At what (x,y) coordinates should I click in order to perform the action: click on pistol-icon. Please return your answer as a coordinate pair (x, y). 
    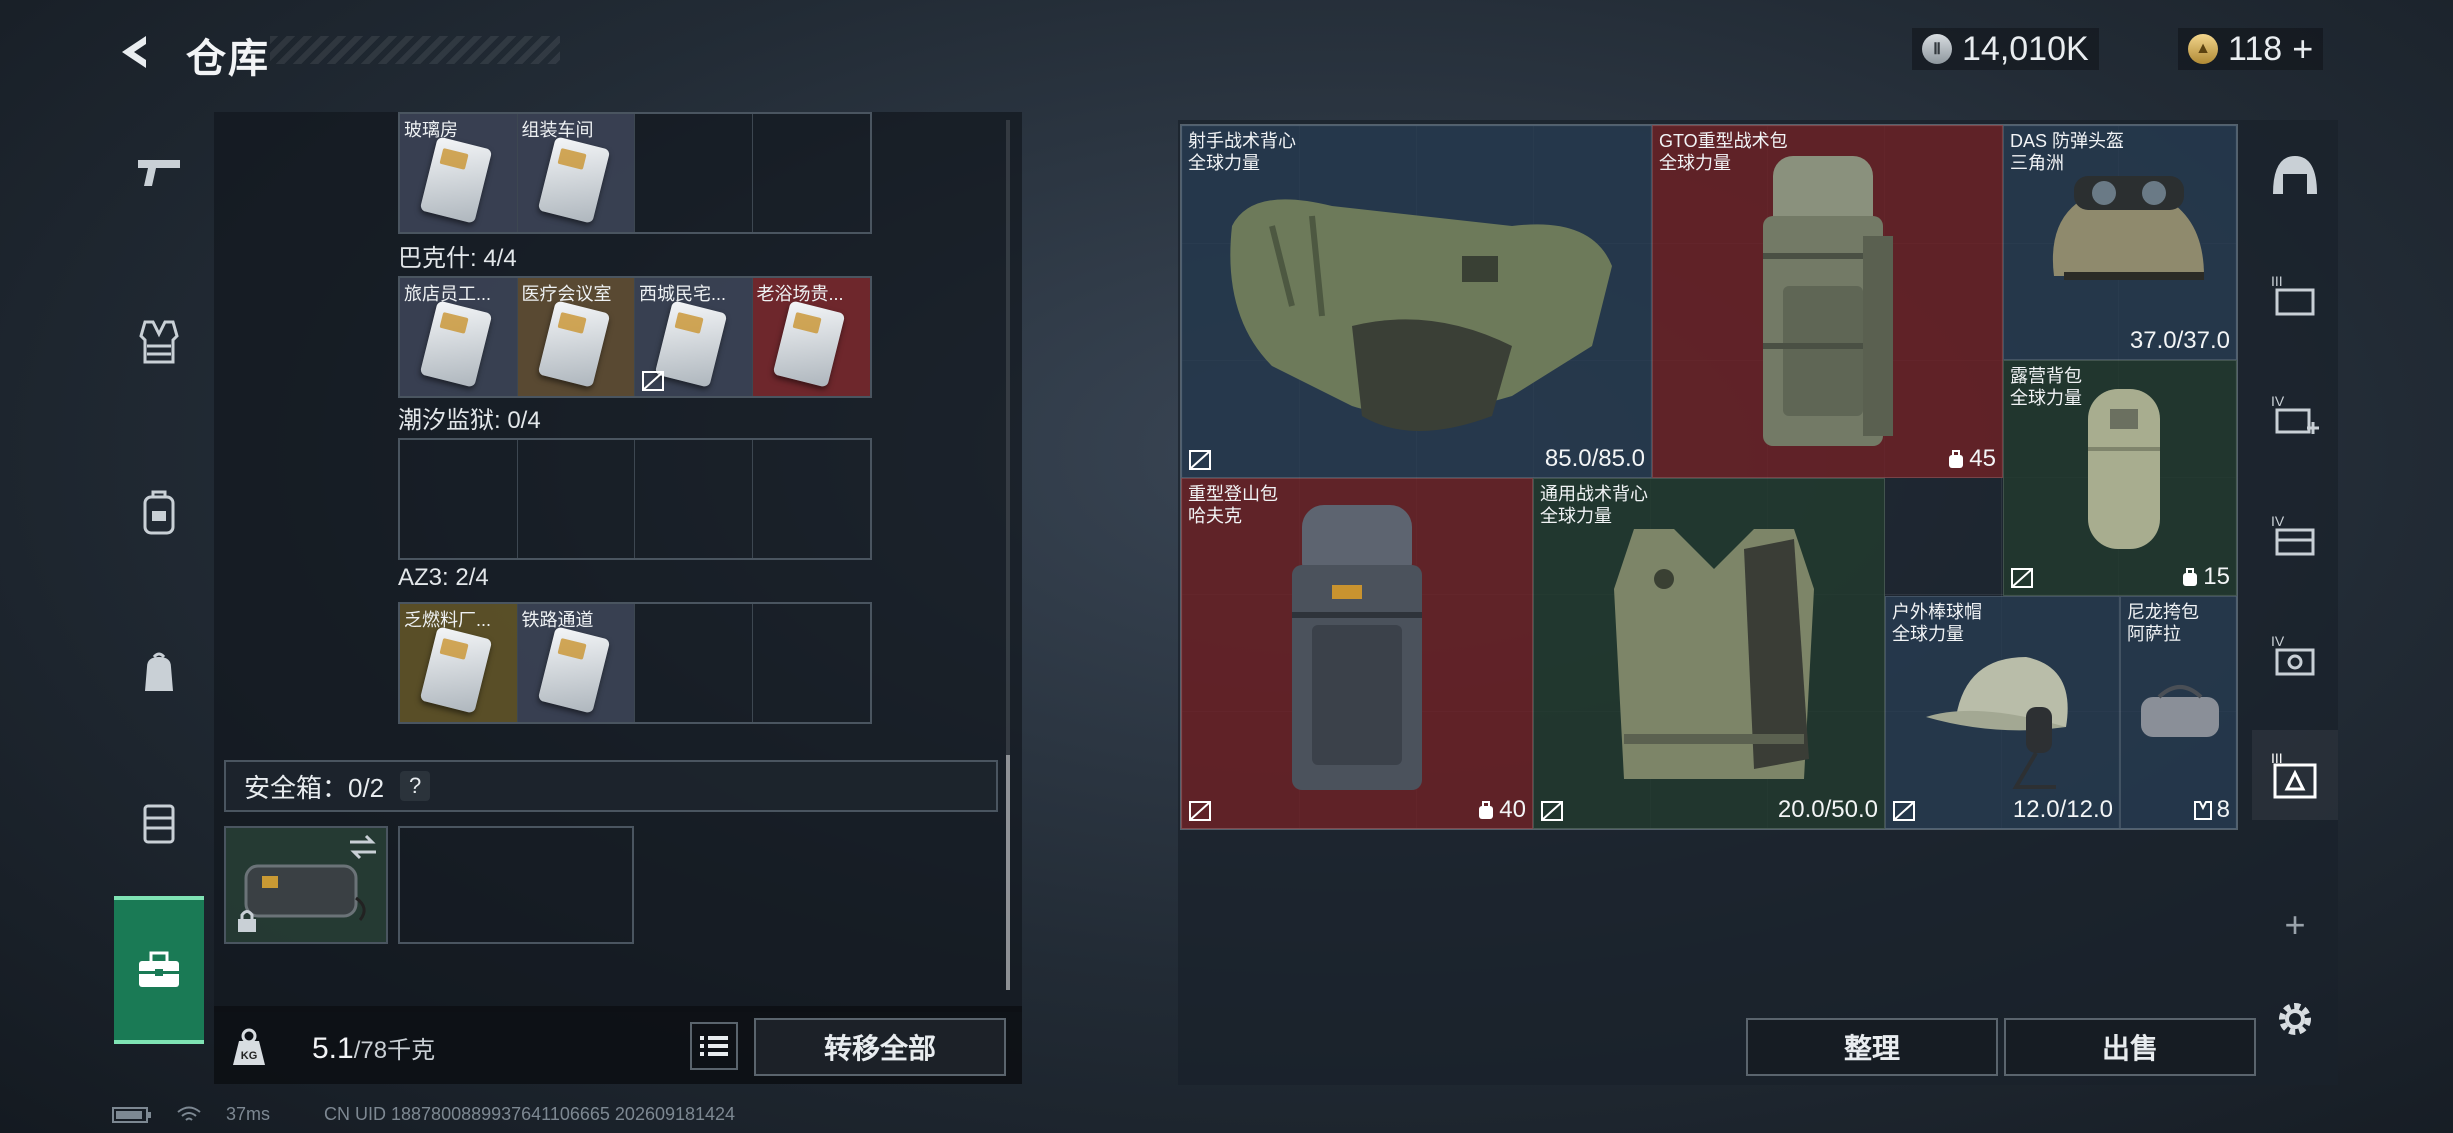
    Looking at the image, I should click on (159, 173).